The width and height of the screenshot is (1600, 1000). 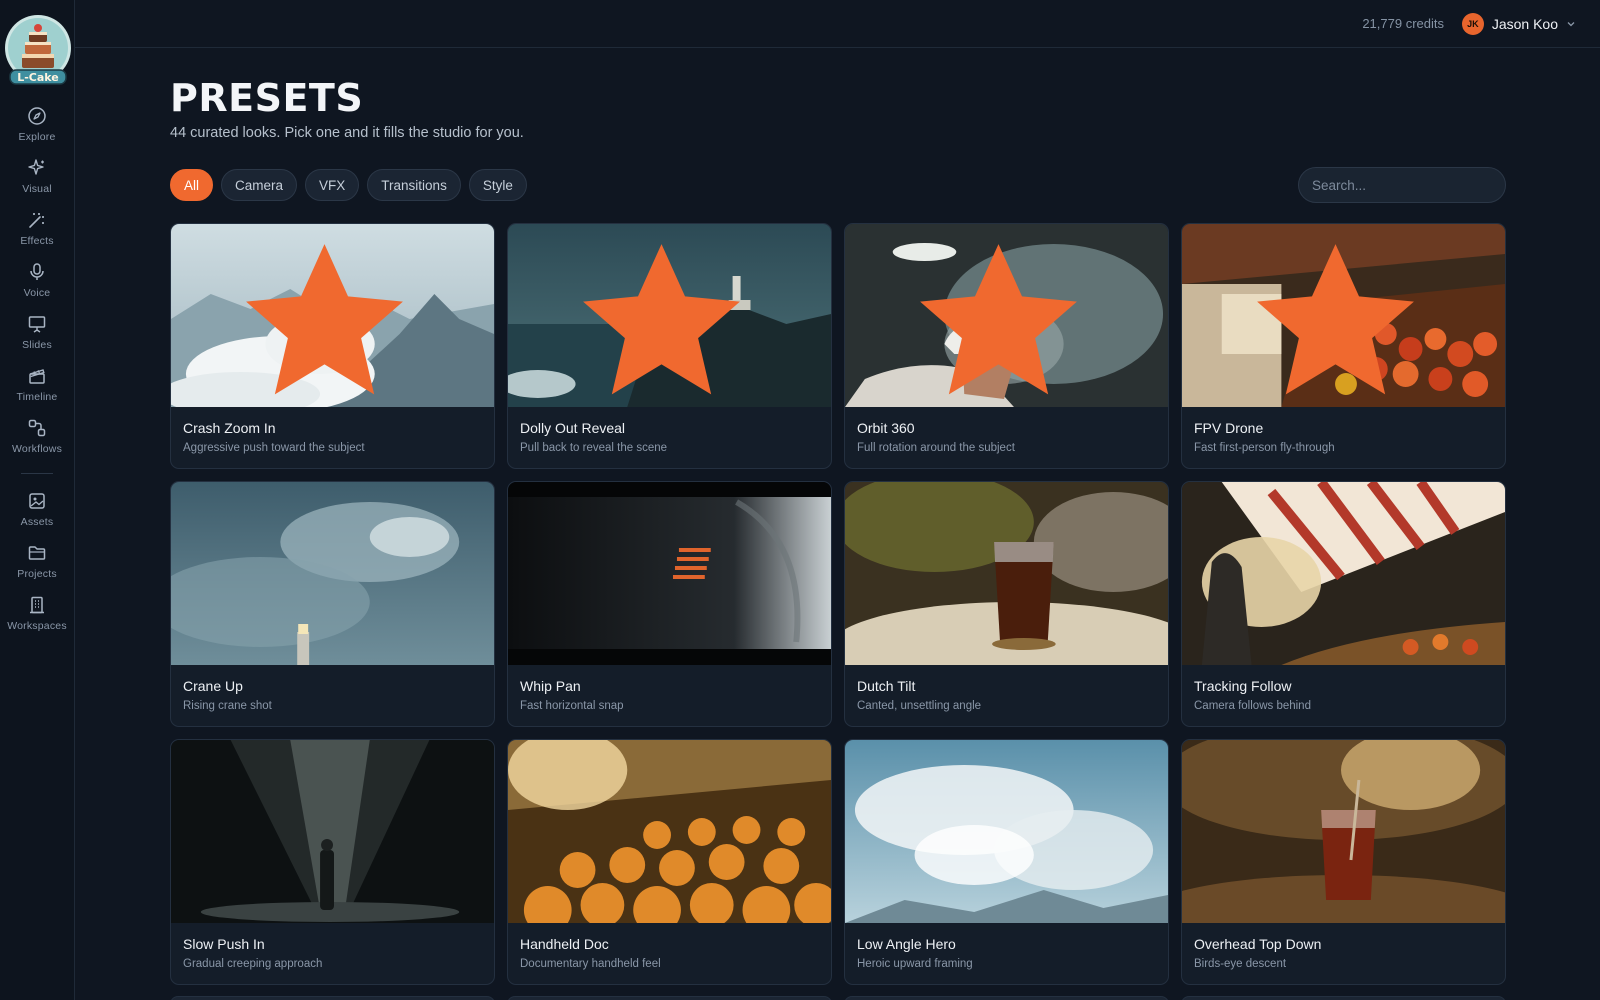 What do you see at coordinates (1252, 706) in the screenshot?
I see `preset-description: Camera follows behind` at bounding box center [1252, 706].